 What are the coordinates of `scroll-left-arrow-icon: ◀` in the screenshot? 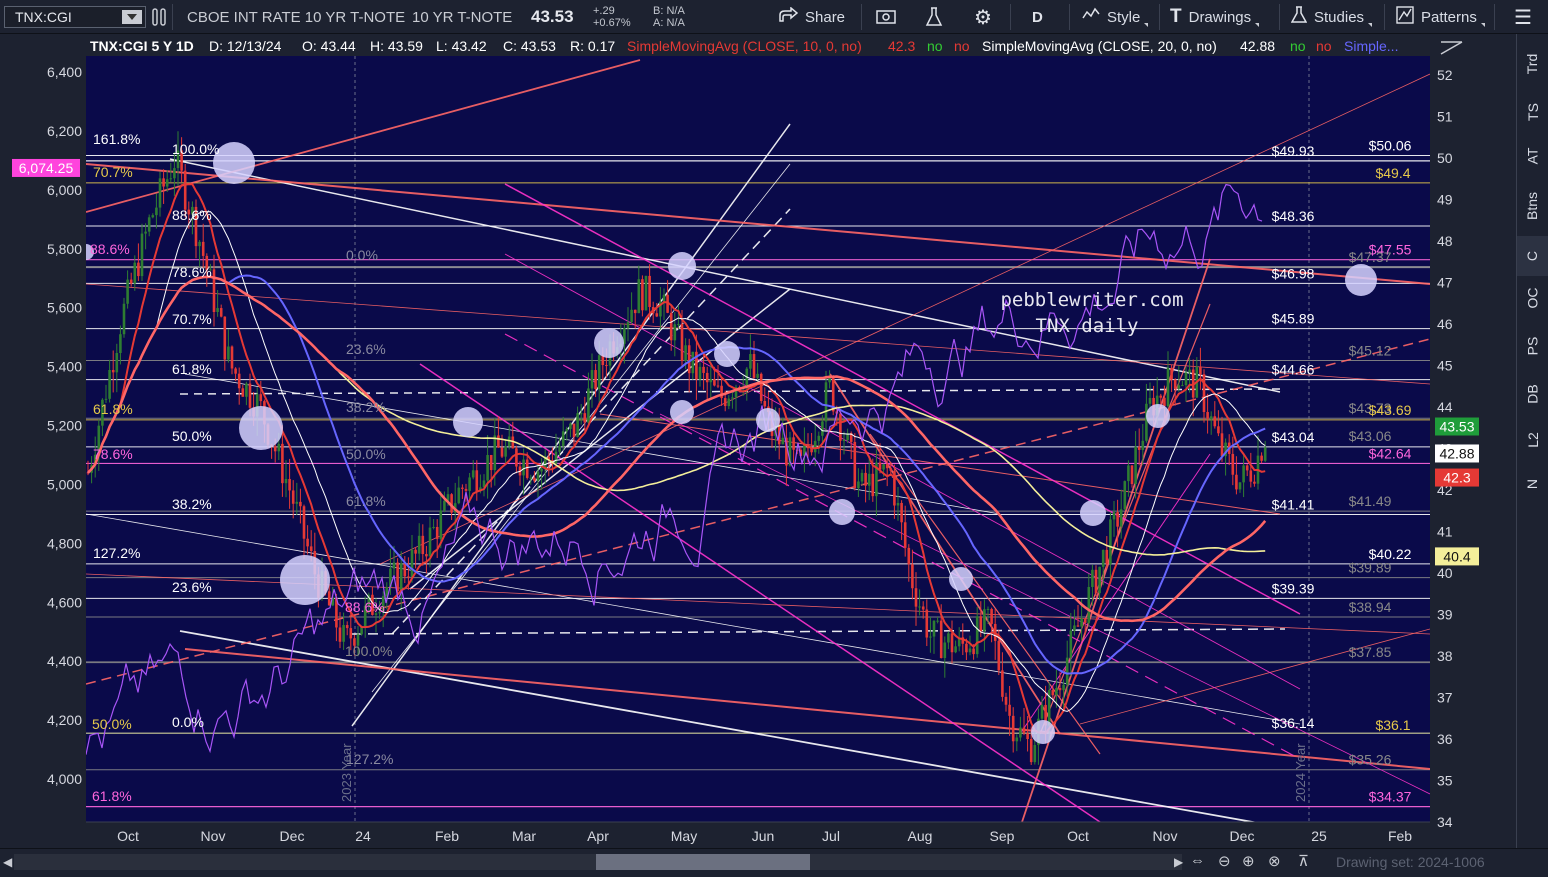 It's located at (7, 862).